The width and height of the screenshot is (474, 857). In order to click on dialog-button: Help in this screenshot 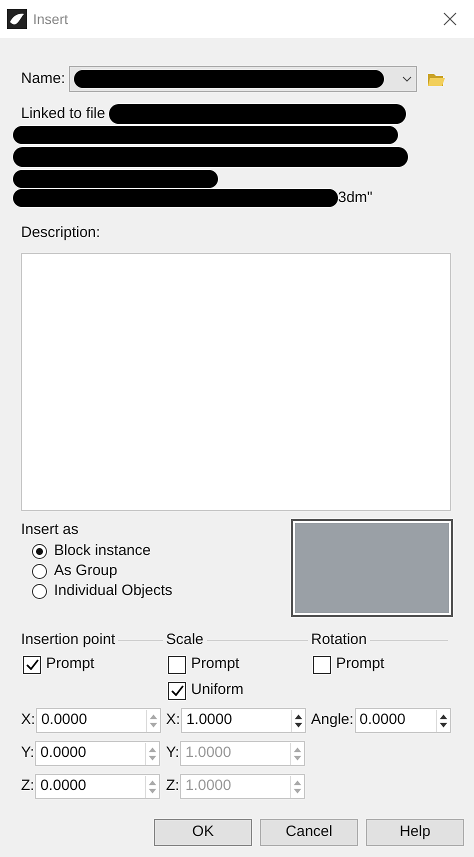, I will do `click(415, 832)`.